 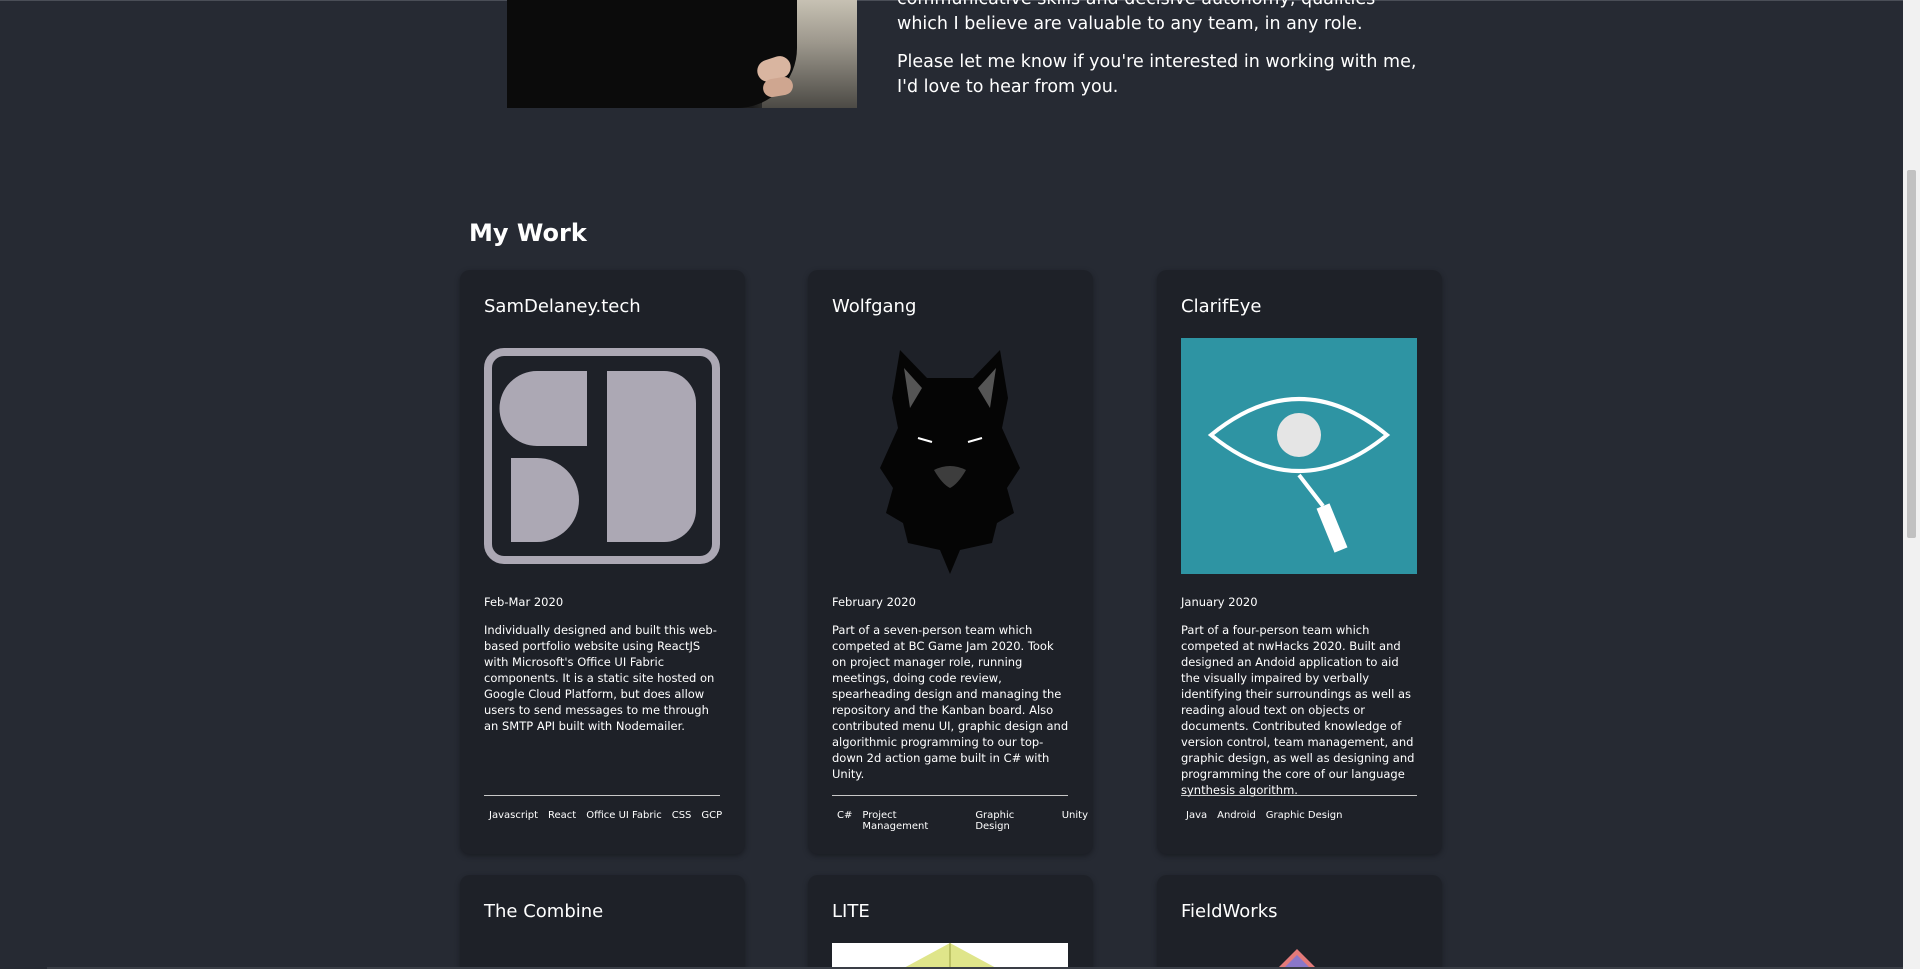 I want to click on project-date: Feb-Mar 2020, so click(x=524, y=602).